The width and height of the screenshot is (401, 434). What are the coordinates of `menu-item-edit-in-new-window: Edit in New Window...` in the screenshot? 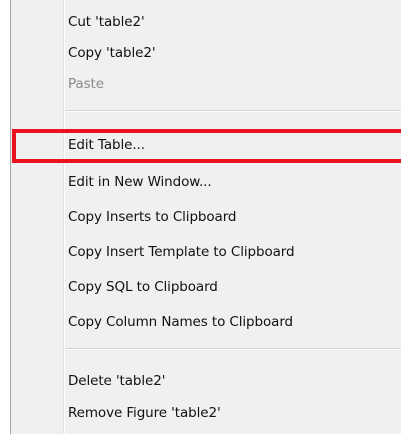 It's located at (140, 182).